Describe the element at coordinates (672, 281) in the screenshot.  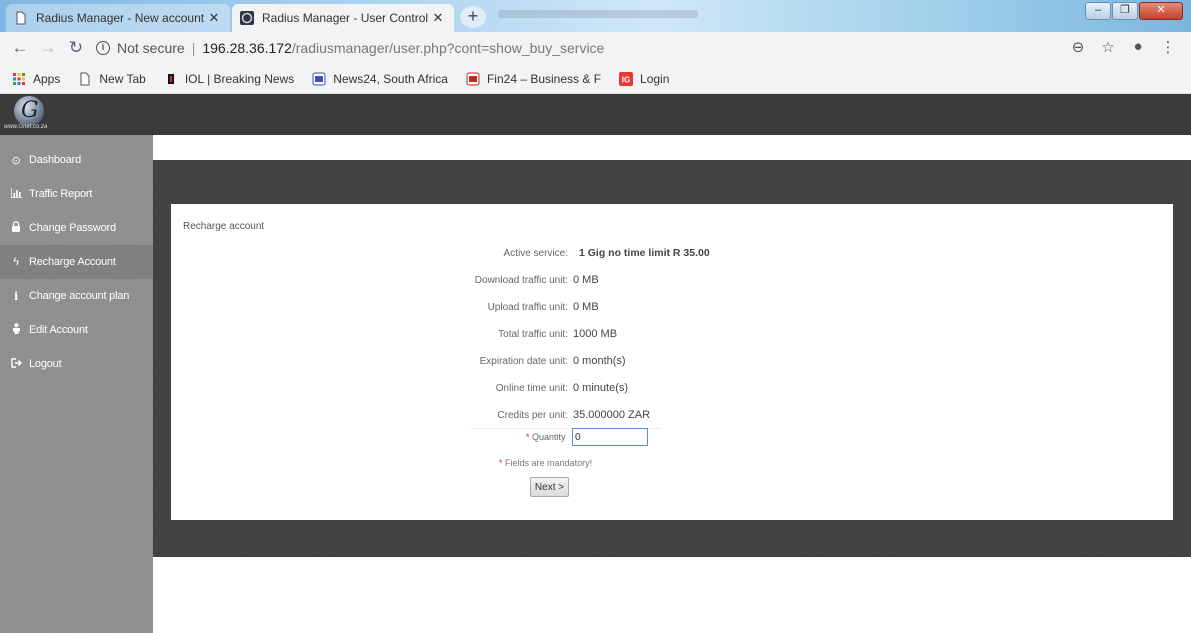
I see `row-download-traffic: Download traffic unit: 0 MB` at that location.